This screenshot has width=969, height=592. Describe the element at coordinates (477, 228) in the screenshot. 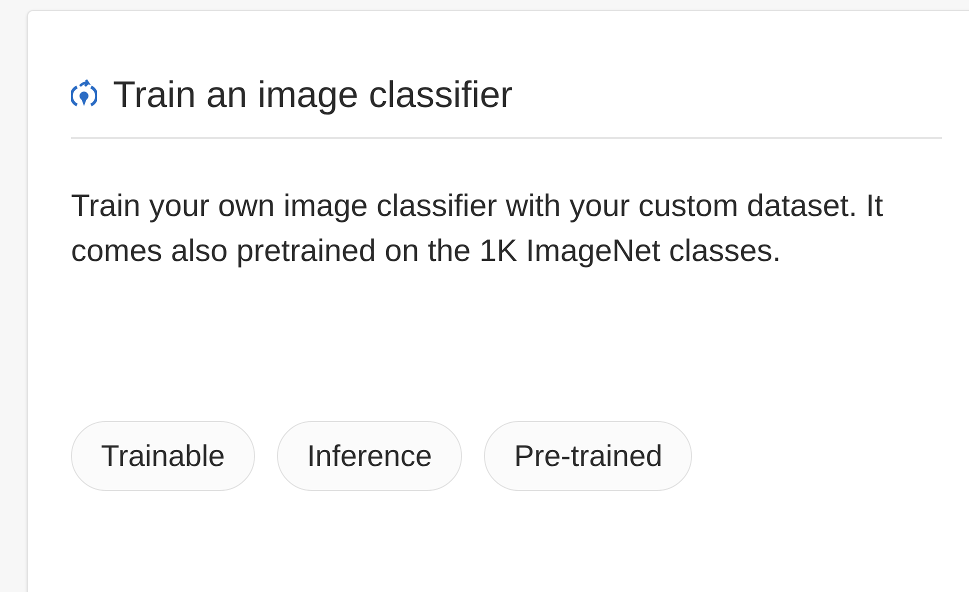

I see `card-description: Train your own image classifier with your custom dataset. It comes also pretrained on the 1K ImageNet classes.` at that location.